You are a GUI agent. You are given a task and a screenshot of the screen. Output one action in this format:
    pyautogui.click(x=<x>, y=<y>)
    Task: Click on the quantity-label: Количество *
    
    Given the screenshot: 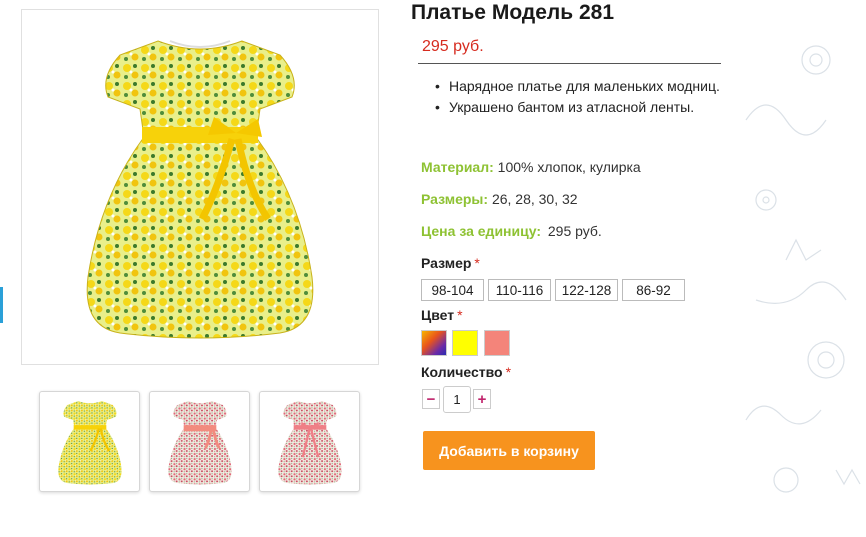 What is the action you would take?
    pyautogui.click(x=466, y=372)
    